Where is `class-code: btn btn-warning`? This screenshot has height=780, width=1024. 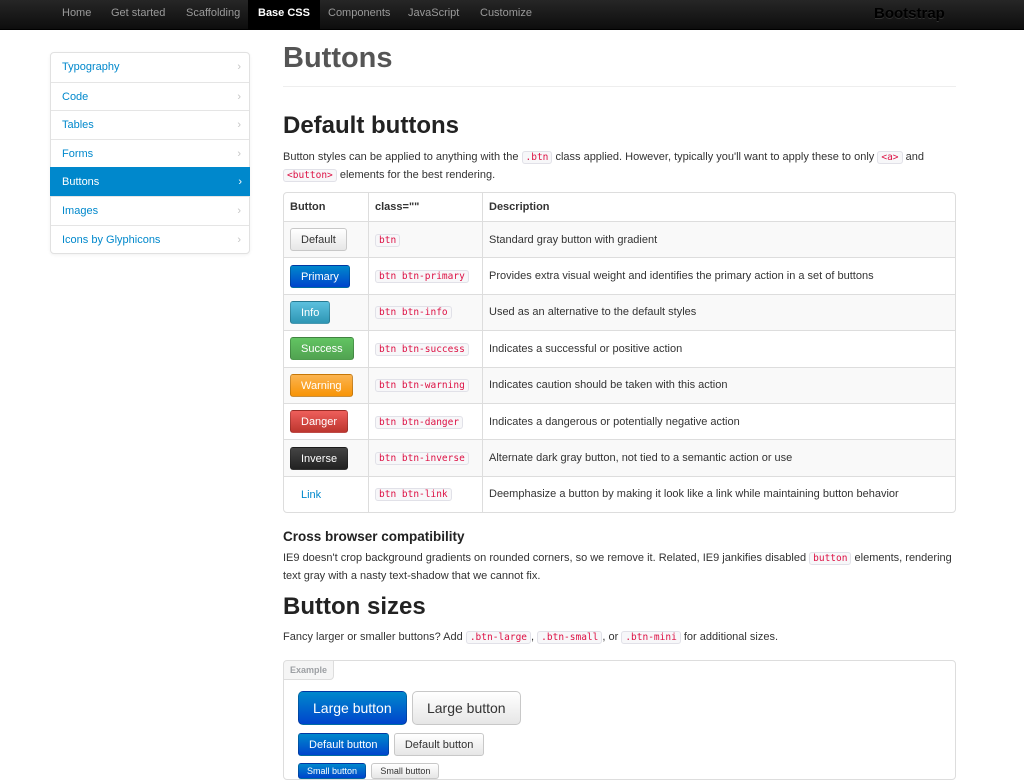 class-code: btn btn-warning is located at coordinates (422, 386).